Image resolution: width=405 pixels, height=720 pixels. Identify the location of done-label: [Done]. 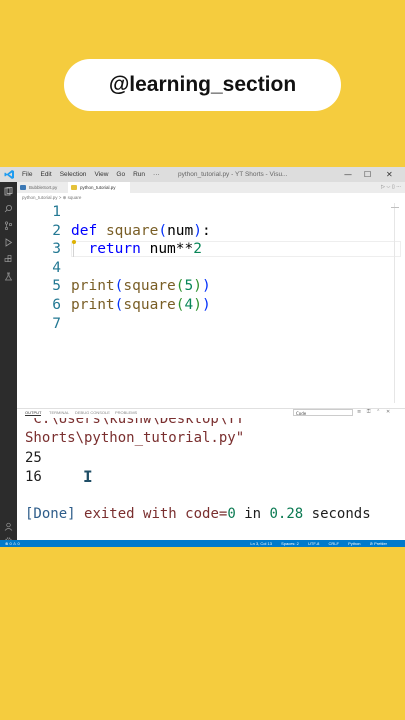
(50, 514).